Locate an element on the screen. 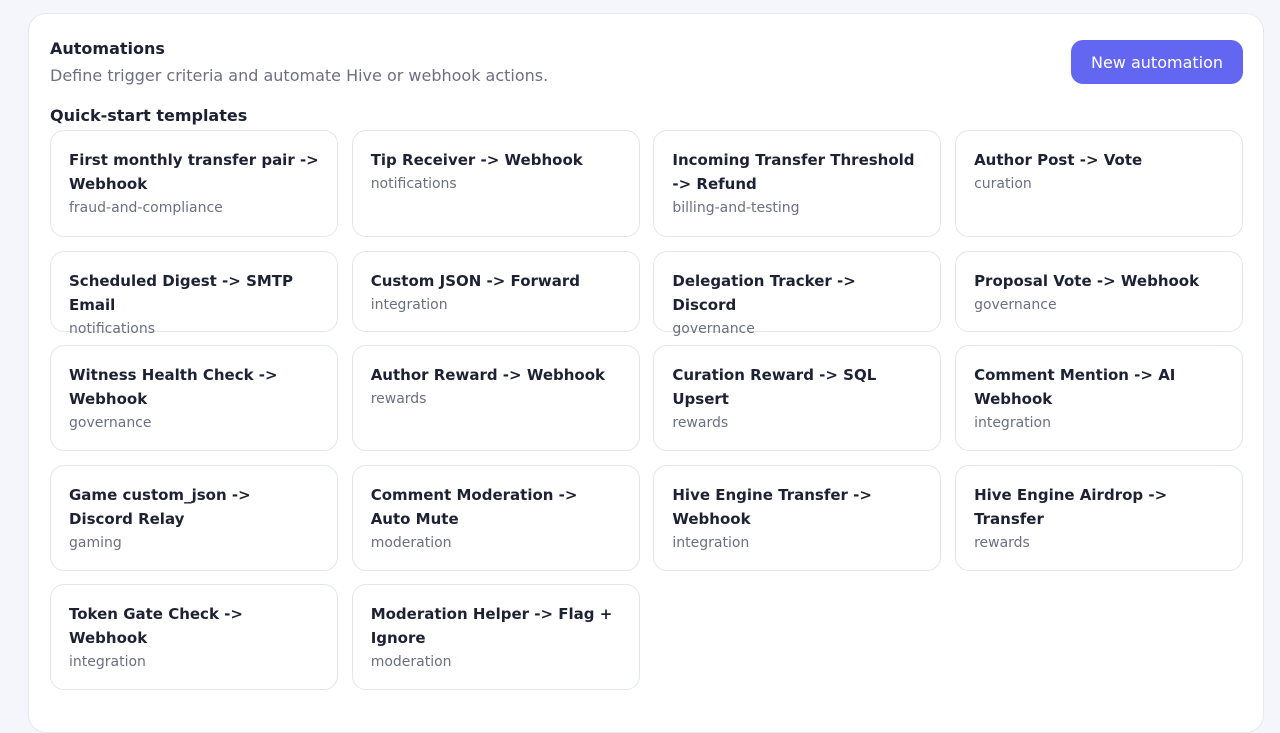 This screenshot has width=1280, height=733. template-card-title: Curation Reward -> SQL Upsert is located at coordinates (774, 387).